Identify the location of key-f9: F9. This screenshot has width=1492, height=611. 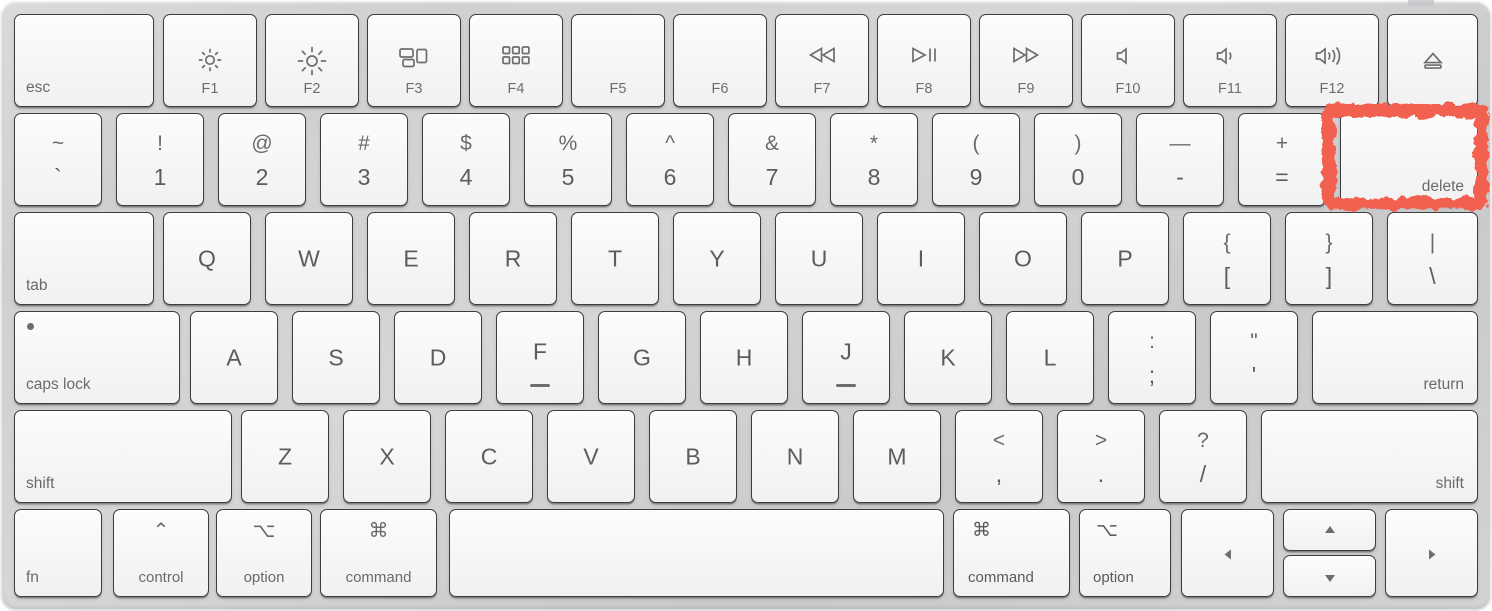
(1026, 60).